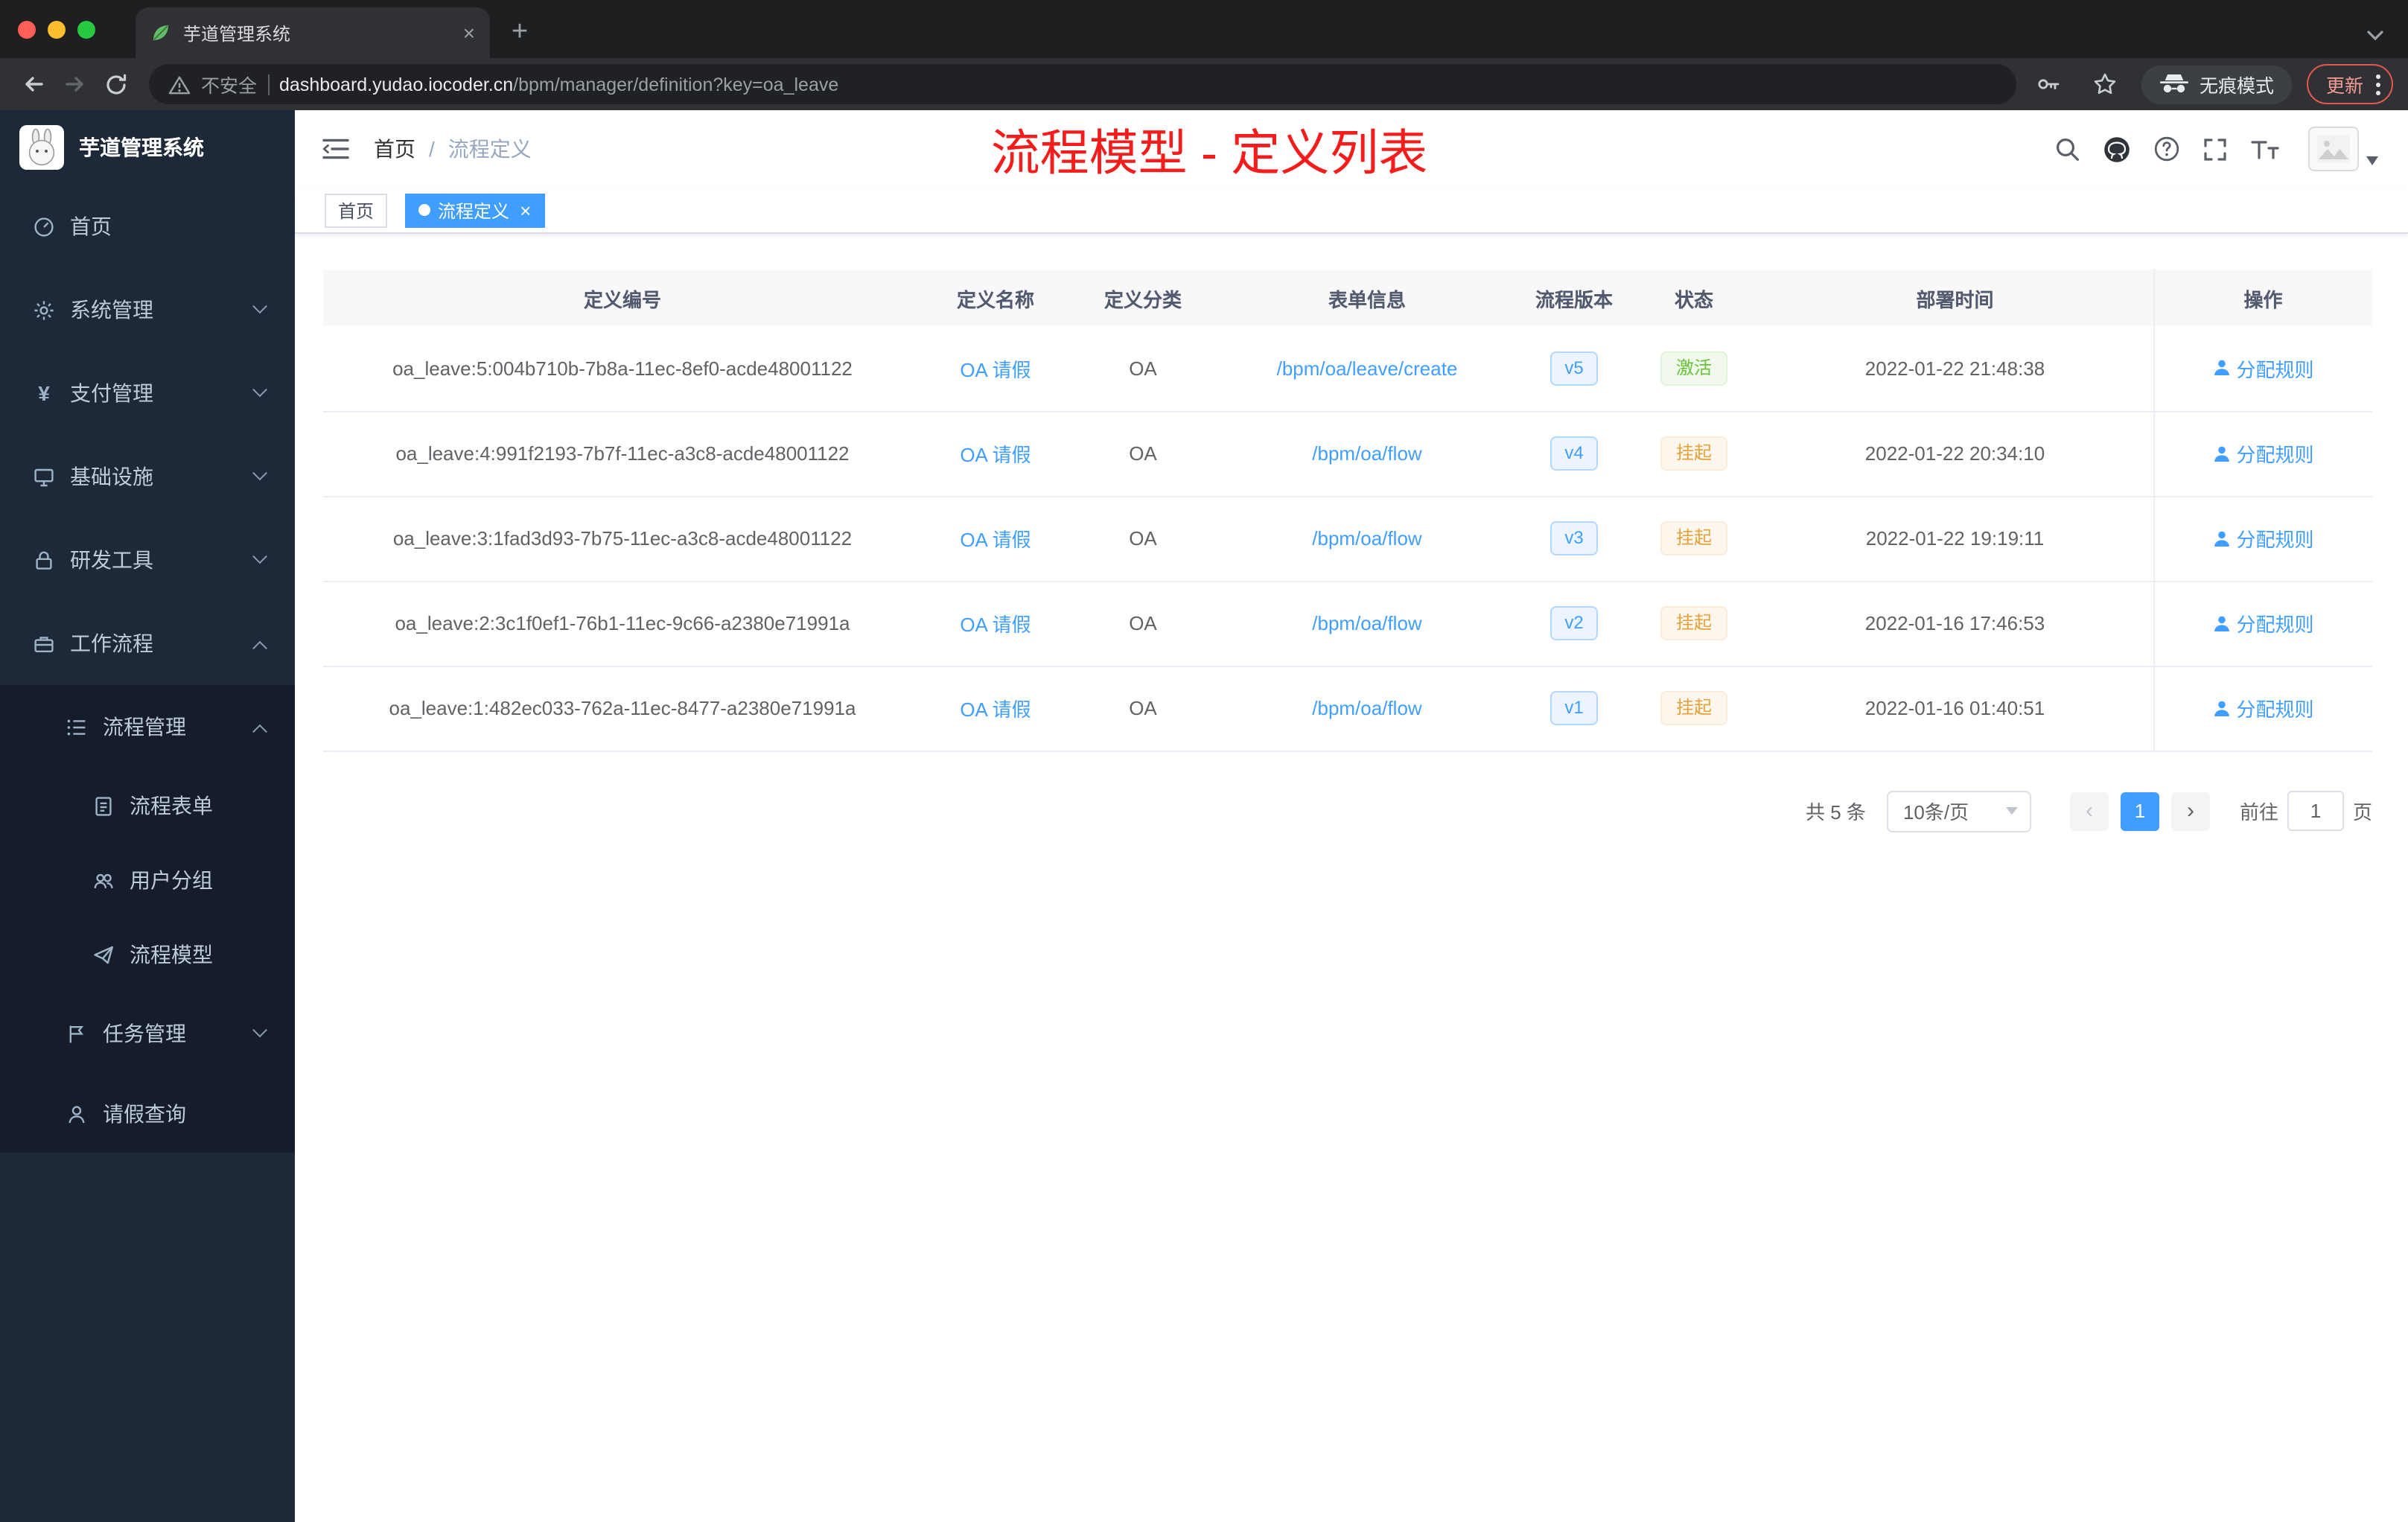 The width and height of the screenshot is (2408, 1522). Describe the element at coordinates (147, 726) in the screenshot. I see `sidebar-item-process-management: 流程管理` at that location.